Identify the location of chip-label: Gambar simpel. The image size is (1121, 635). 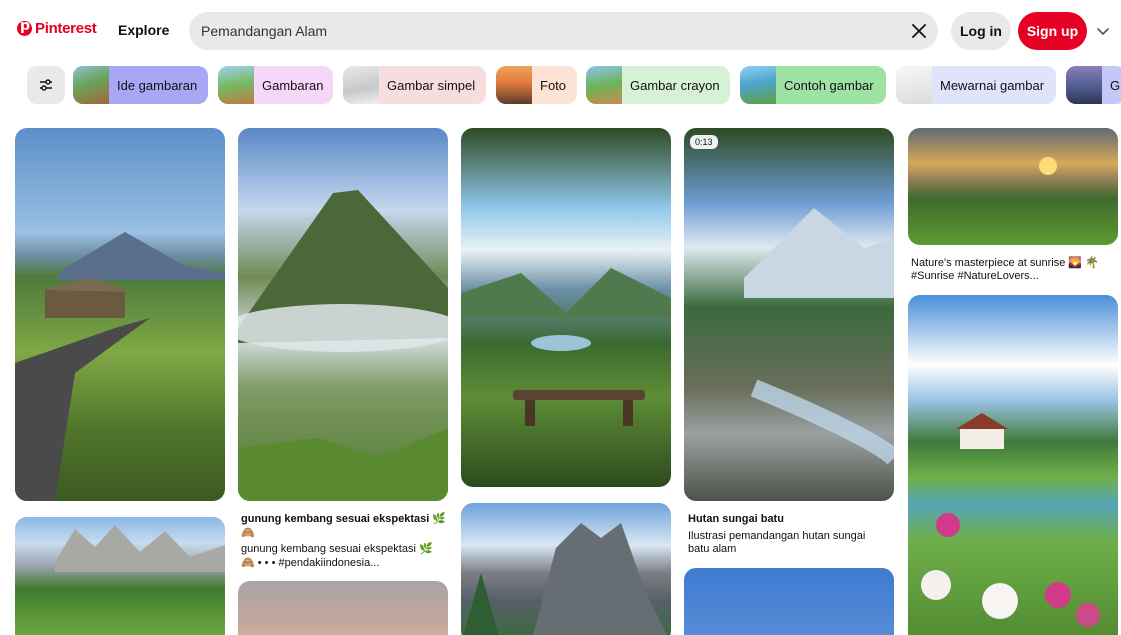
(431, 85).